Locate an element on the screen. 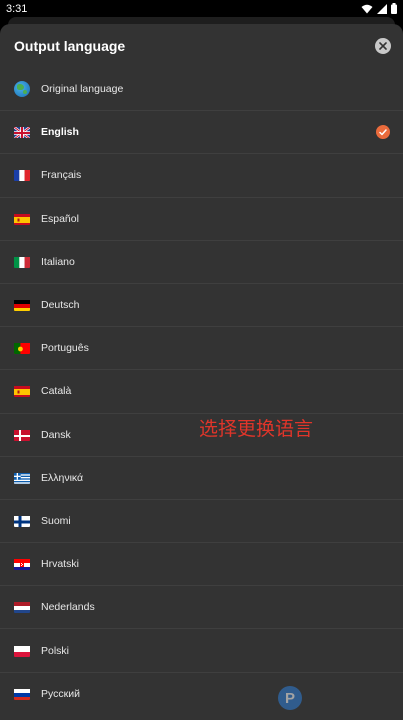  flag-denmark-icon is located at coordinates (22, 435).